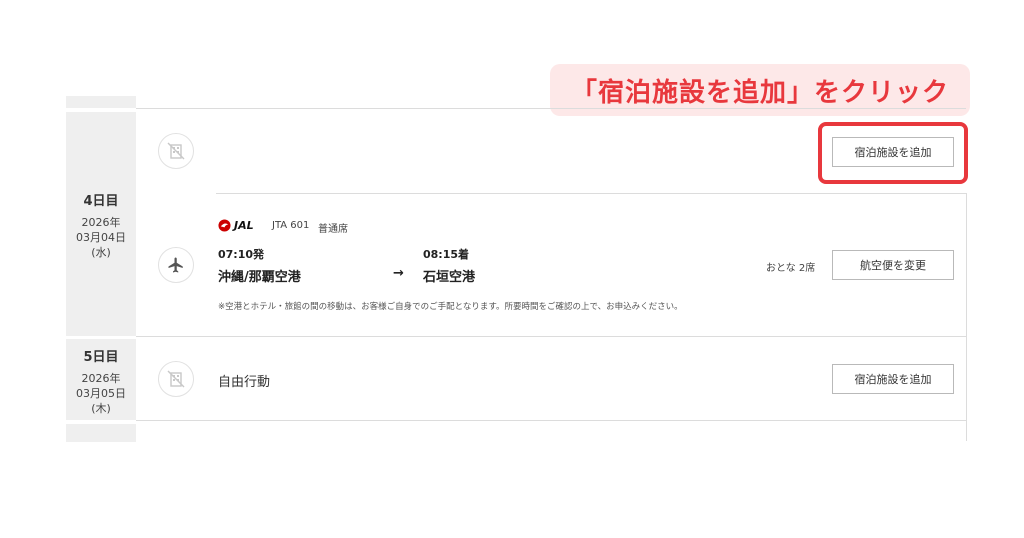  I want to click on passenger-count: おとな 2席, so click(791, 268).